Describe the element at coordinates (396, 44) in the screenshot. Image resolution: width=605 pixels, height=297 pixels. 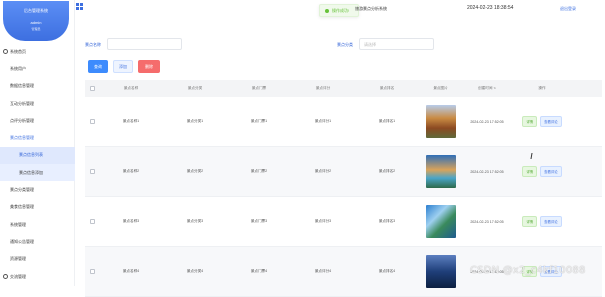
I see `category-filter-select: 请选择` at that location.